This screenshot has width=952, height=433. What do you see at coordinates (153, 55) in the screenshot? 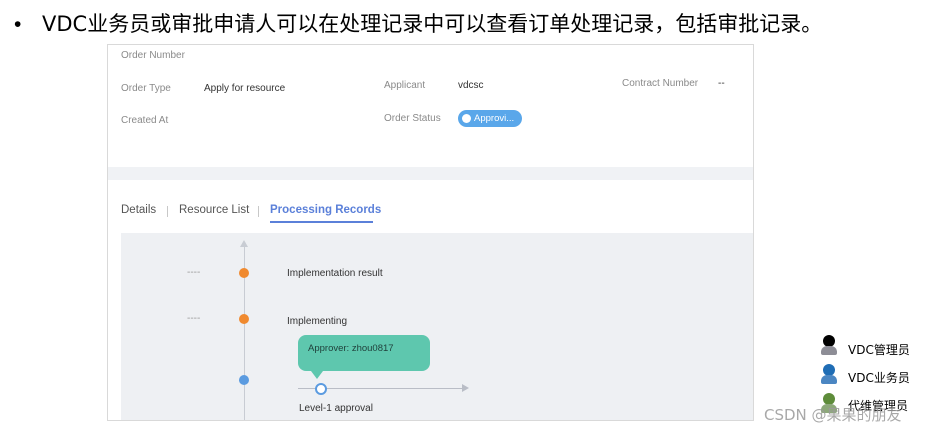
I see `order-number-label: Order Number` at bounding box center [153, 55].